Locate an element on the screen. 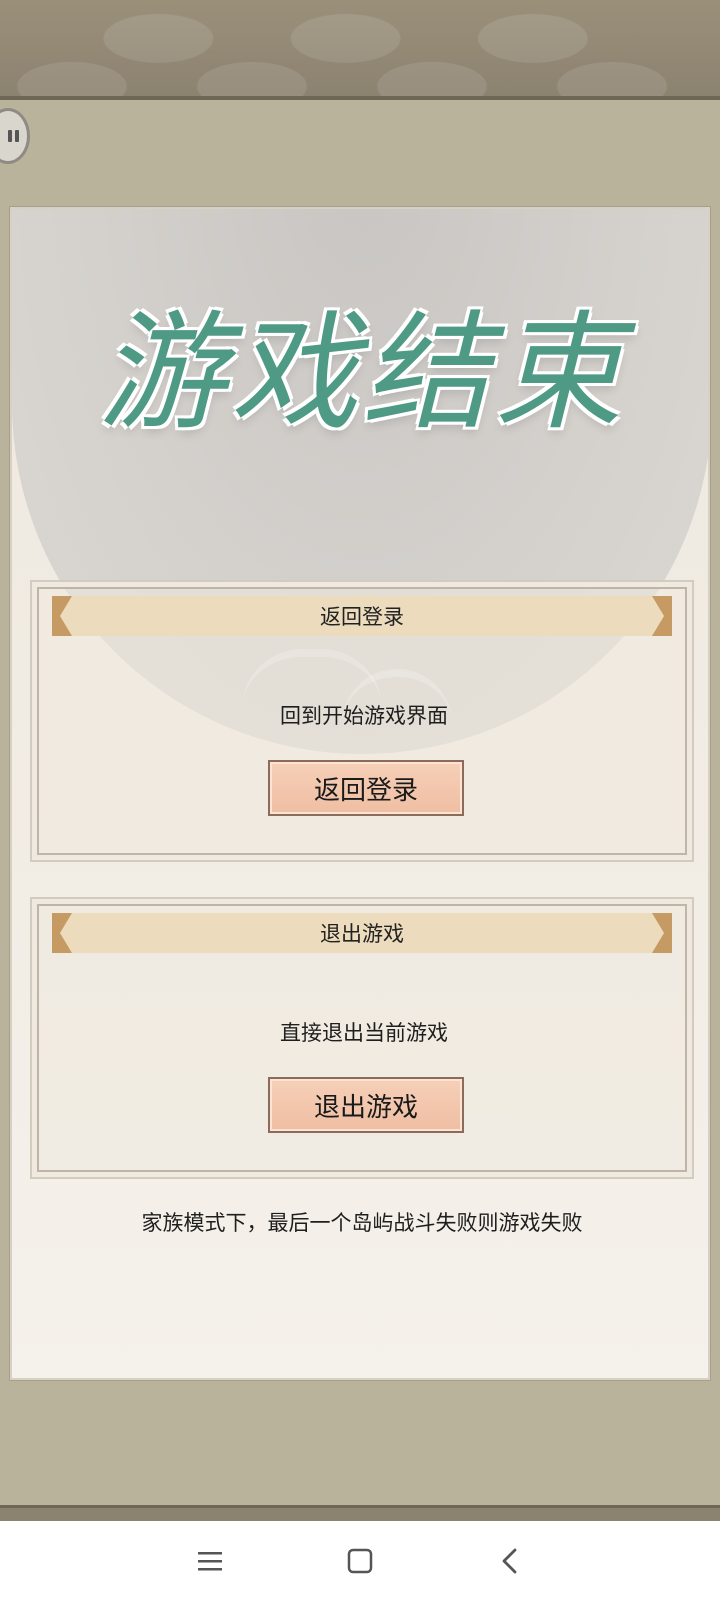  pause-button is located at coordinates (15, 136).